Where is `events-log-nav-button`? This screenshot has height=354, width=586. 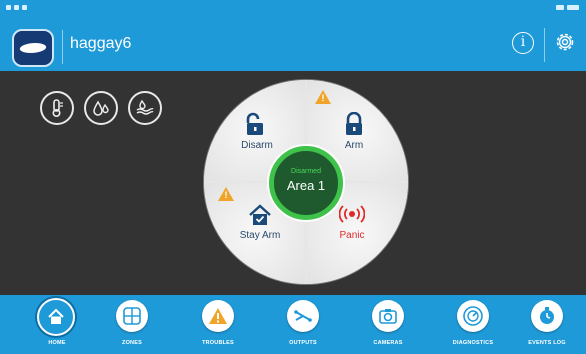
events-log-nav-button is located at coordinates (547, 316).